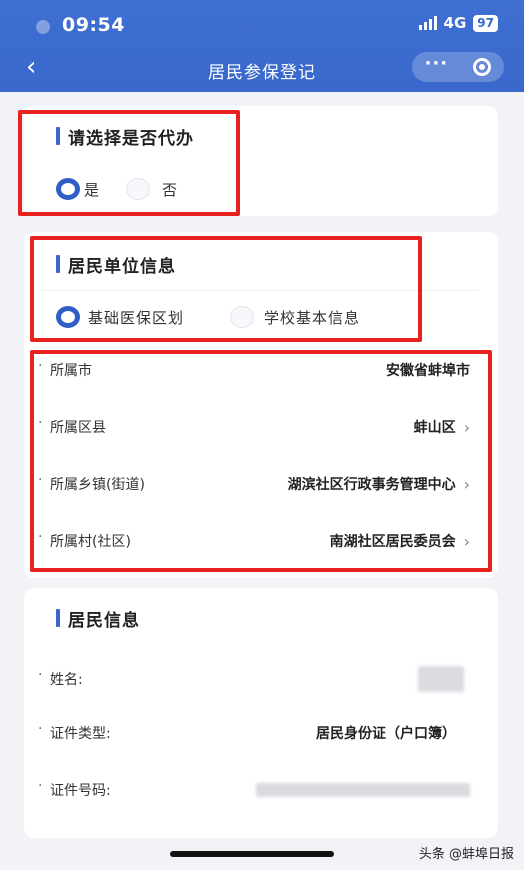  What do you see at coordinates (363, 790) in the screenshot?
I see `redacted-id-number` at bounding box center [363, 790].